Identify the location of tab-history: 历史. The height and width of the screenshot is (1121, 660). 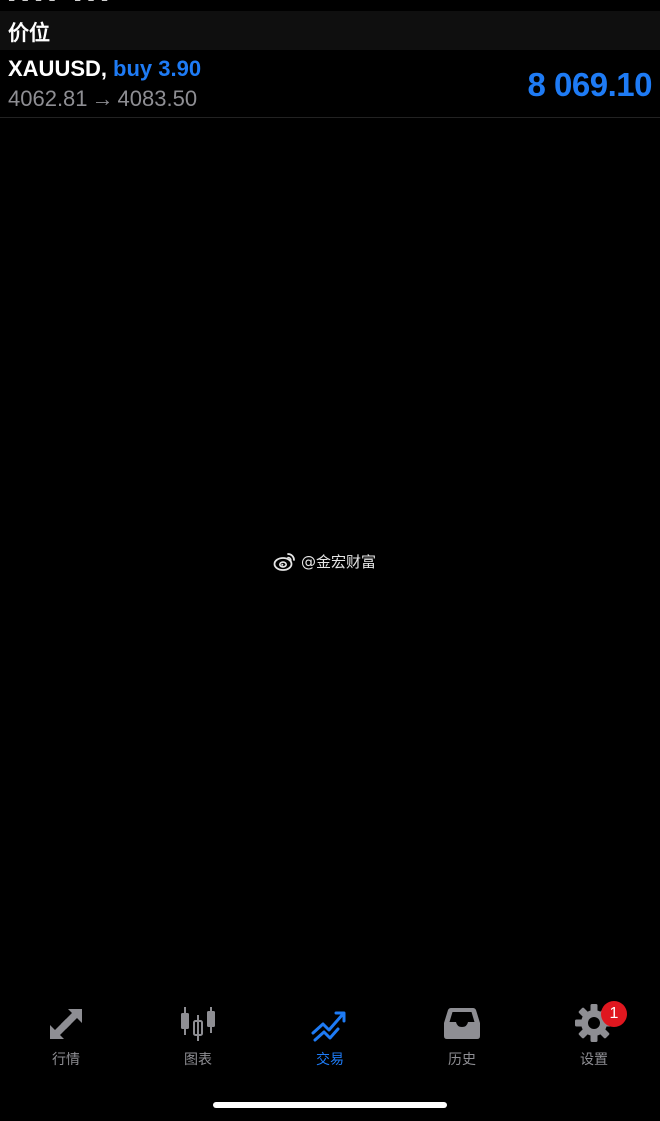
(462, 1035).